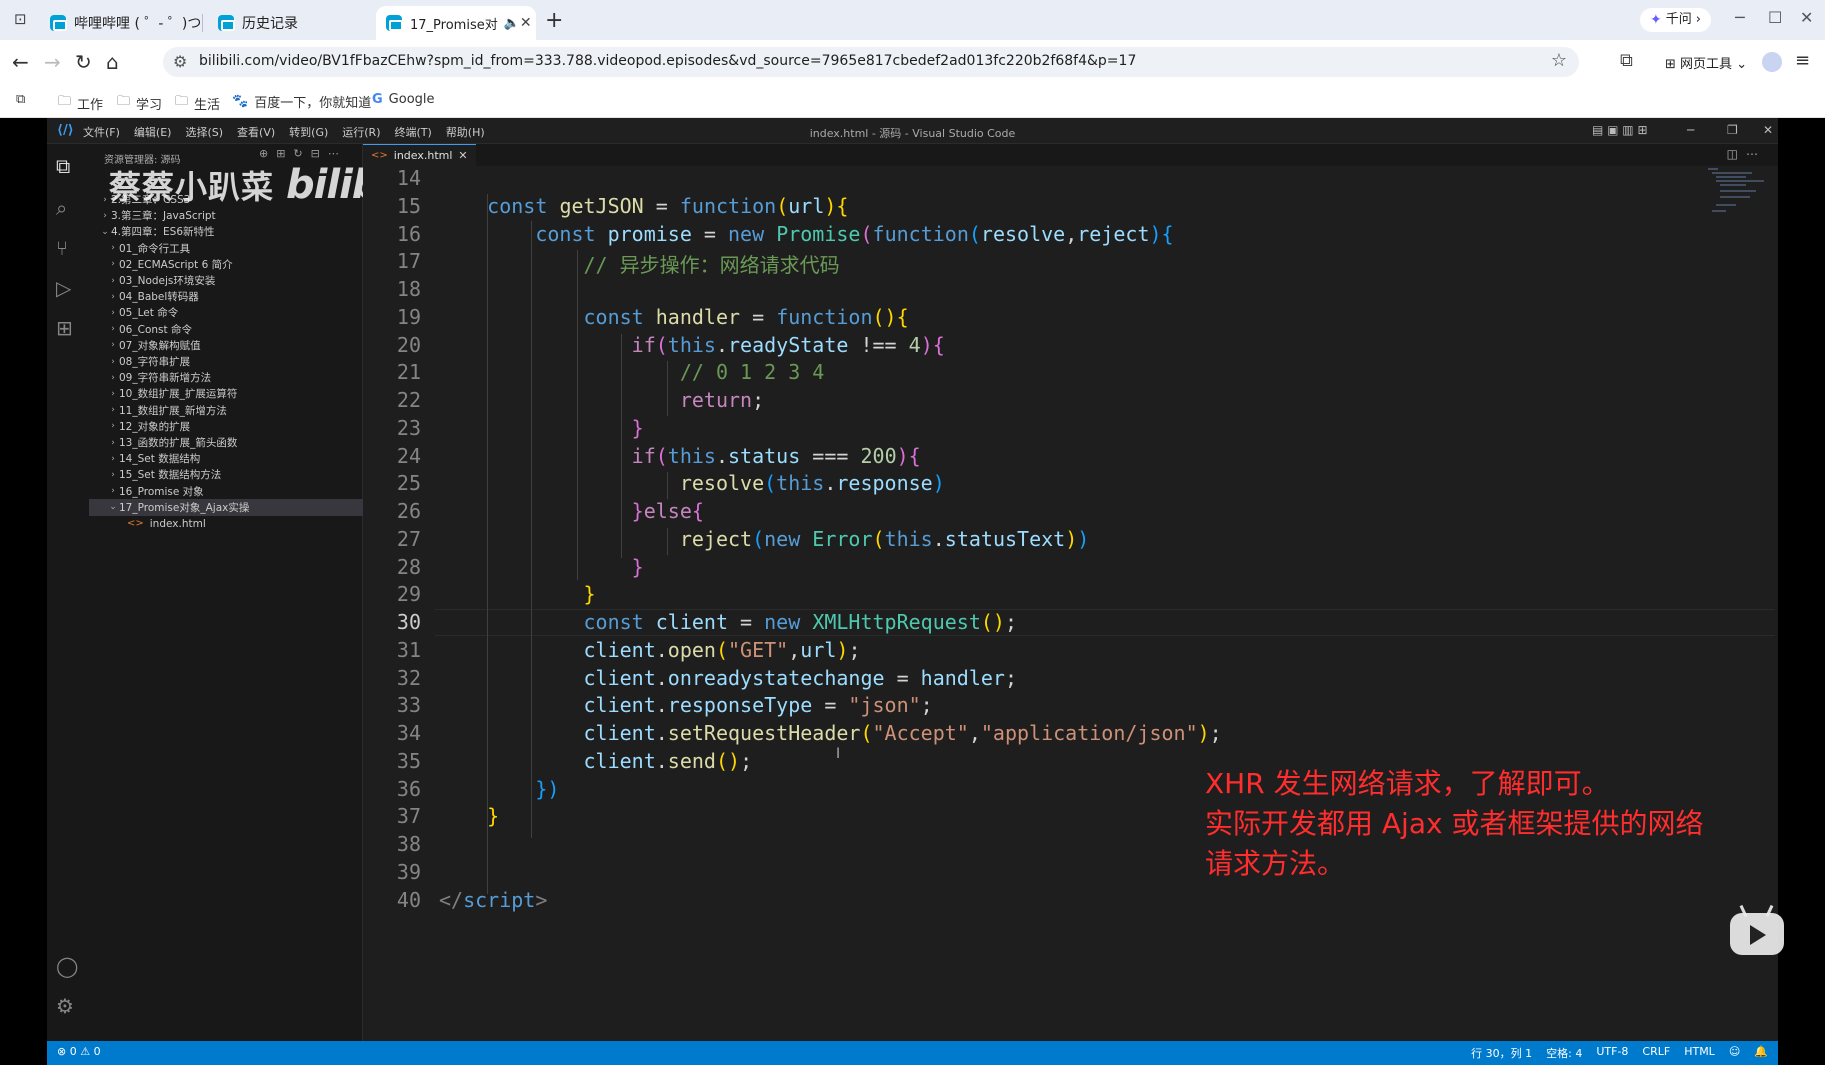 Image resolution: width=1825 pixels, height=1065 pixels. Describe the element at coordinates (408, 649) in the screenshot. I see `line-number: 31` at that location.